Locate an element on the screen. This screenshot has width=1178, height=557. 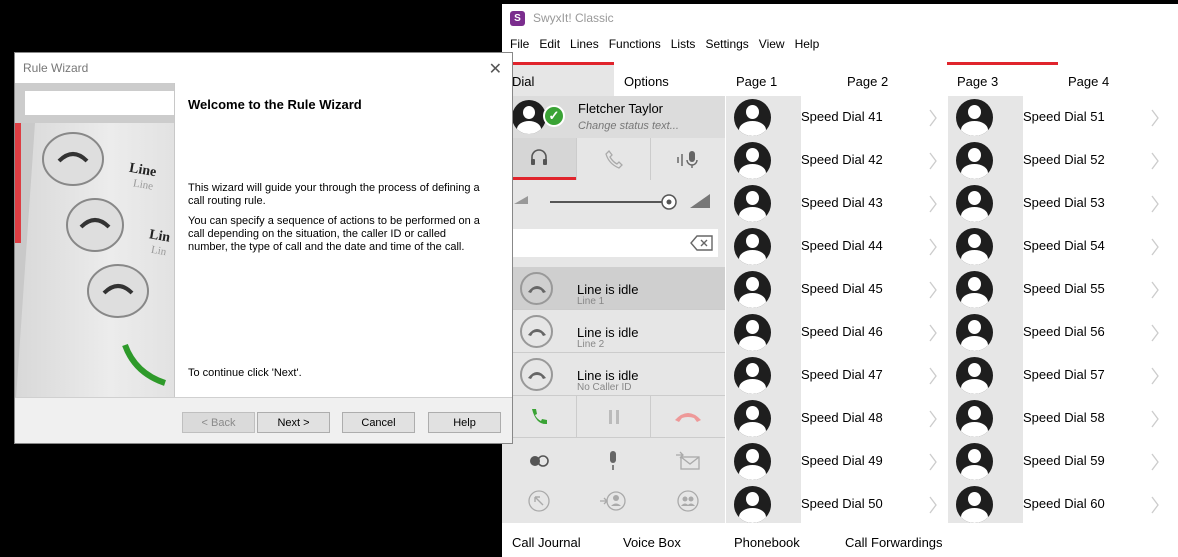
speed-dial-button: Speed Dial 57 is located at coordinates (1058, 375).